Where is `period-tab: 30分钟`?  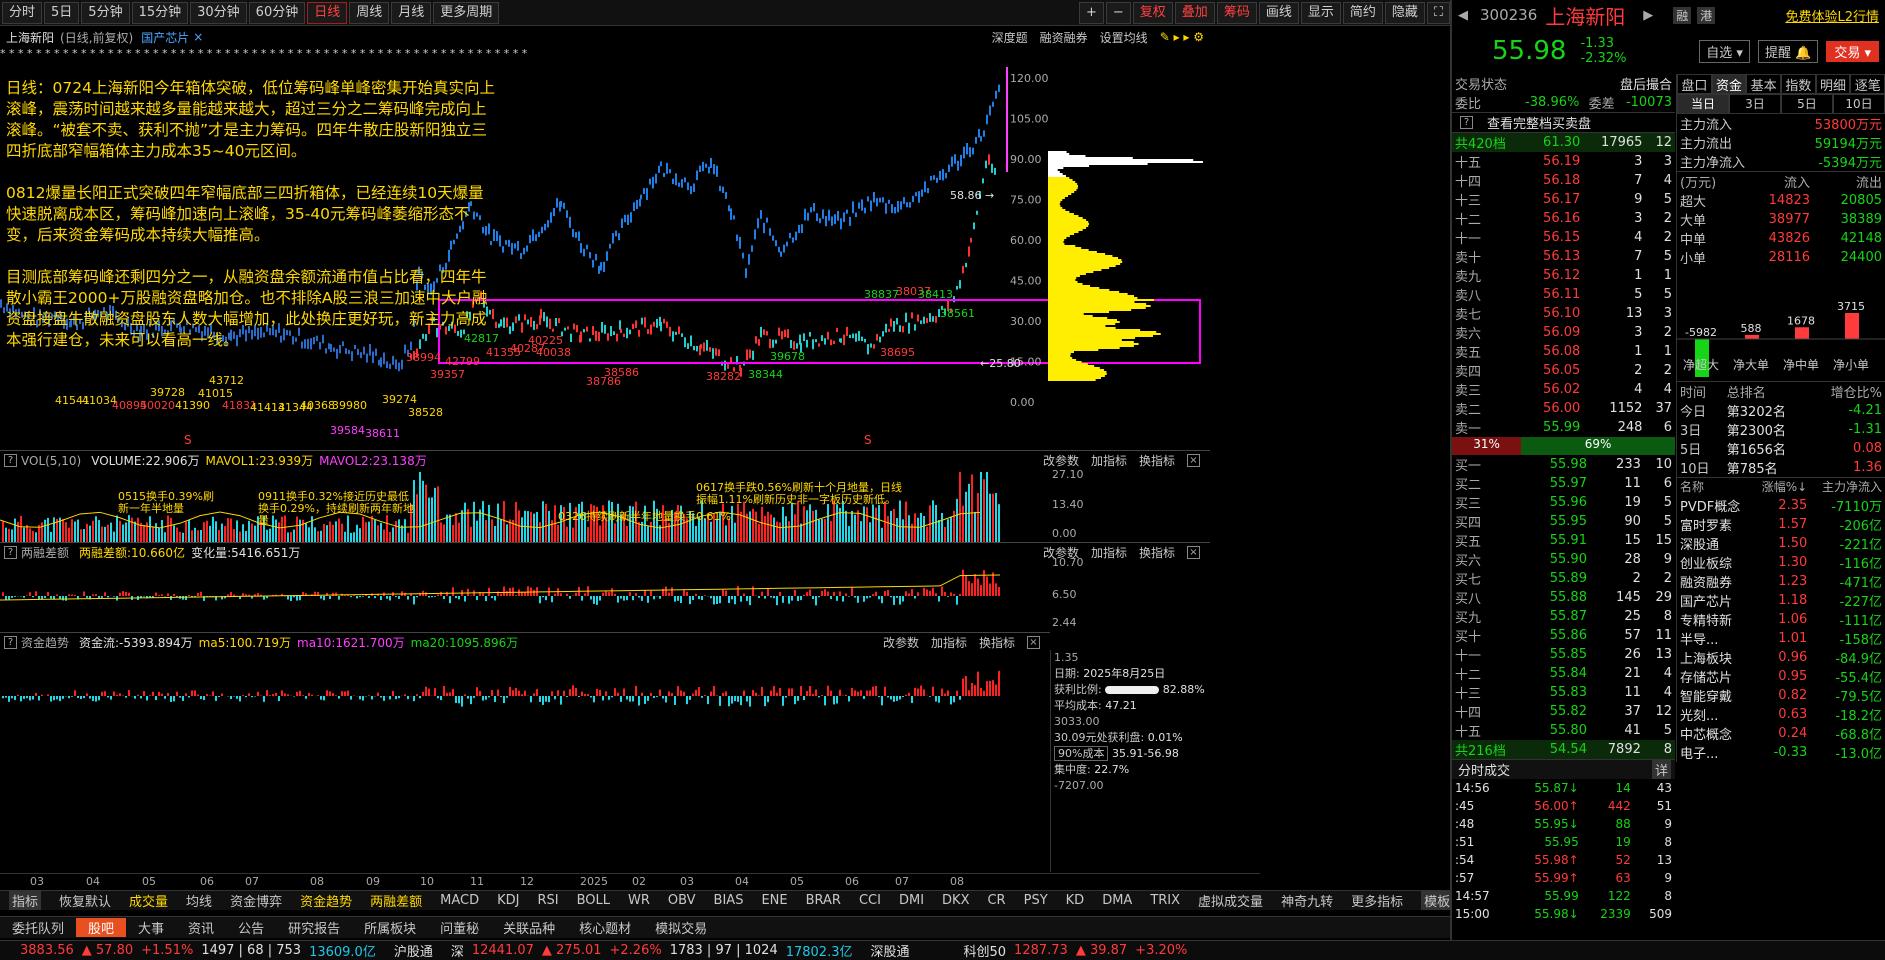 period-tab: 30分钟 is located at coordinates (218, 12).